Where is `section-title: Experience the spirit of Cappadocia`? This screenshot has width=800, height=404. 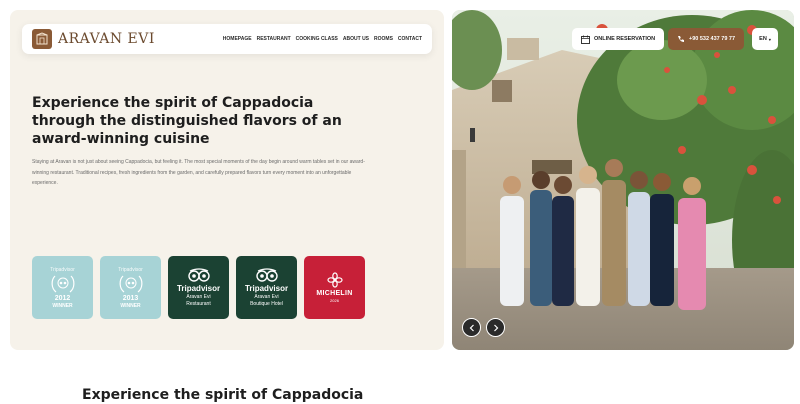
section-title: Experience the spirit of Cappadocia is located at coordinates (223, 395).